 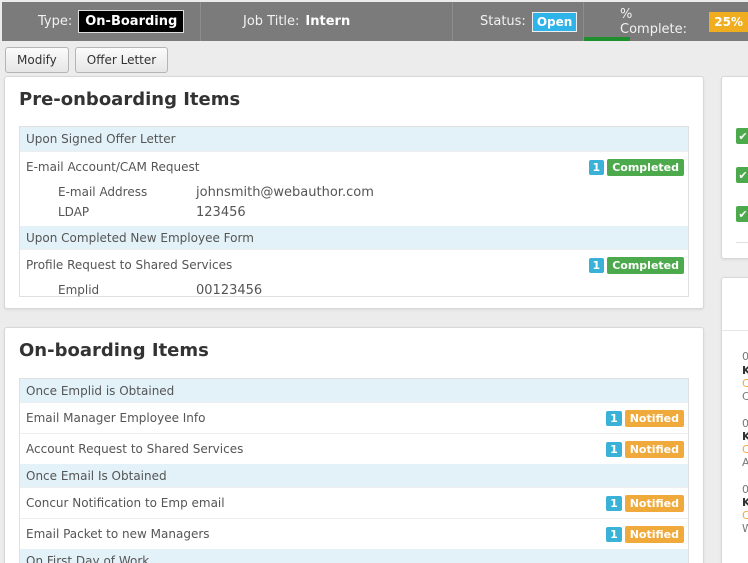 I want to click on type-field: Type: On-Boarding, so click(x=101, y=21).